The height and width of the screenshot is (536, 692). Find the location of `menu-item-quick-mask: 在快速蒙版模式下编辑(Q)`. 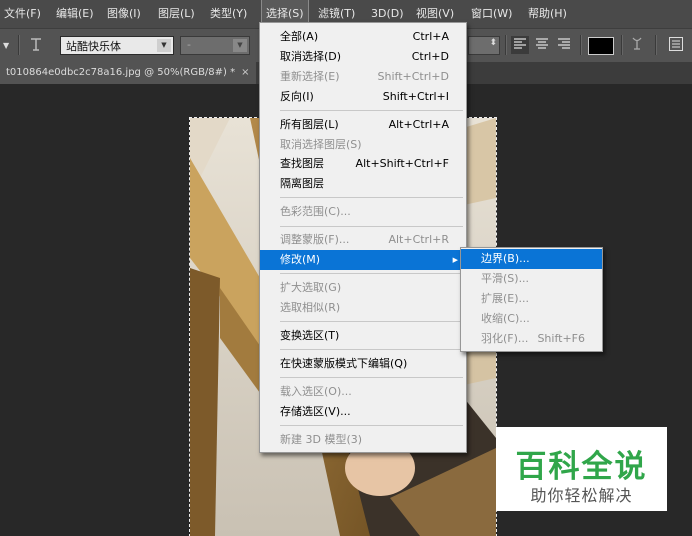

menu-item-quick-mask: 在快速蒙版模式下编辑(Q) is located at coordinates (363, 364).